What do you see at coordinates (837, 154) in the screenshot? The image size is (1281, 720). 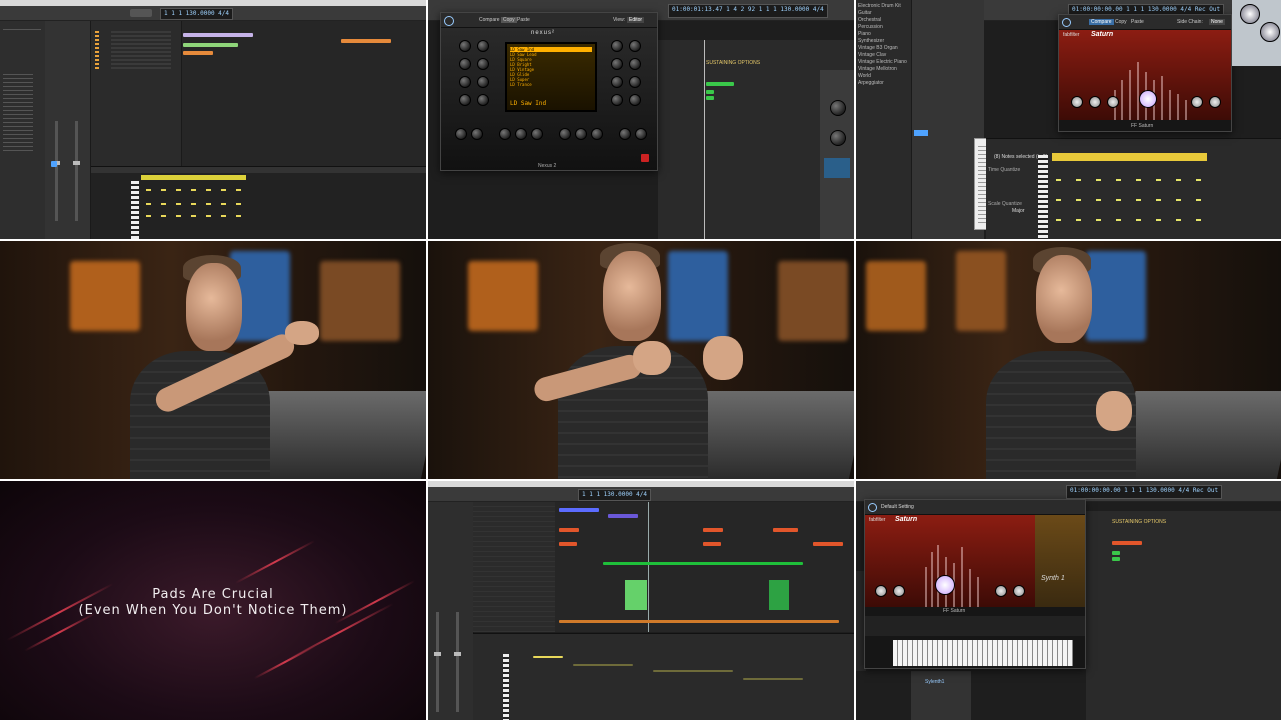 I see `channel-strip-plugins` at bounding box center [837, 154].